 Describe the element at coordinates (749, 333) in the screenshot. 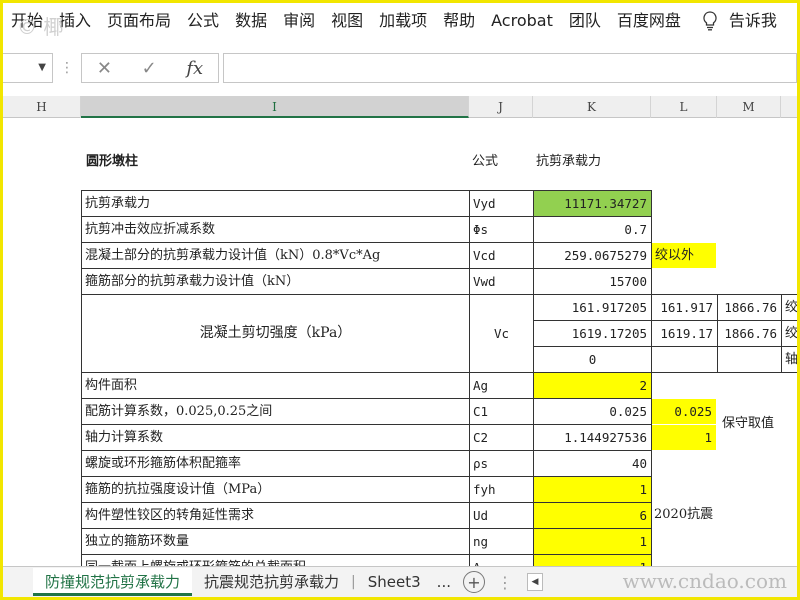

I see `vc-m-2: 1866.76` at that location.